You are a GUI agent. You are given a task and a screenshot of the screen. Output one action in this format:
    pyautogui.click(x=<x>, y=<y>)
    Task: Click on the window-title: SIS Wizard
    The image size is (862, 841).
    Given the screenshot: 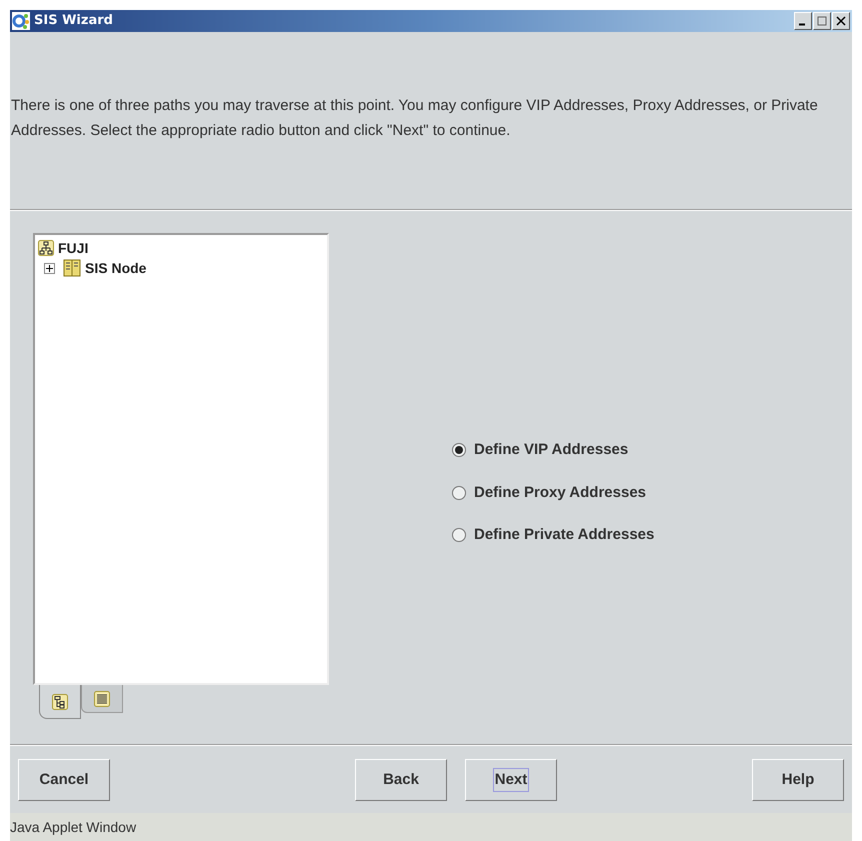 What is the action you would take?
    pyautogui.click(x=73, y=21)
    